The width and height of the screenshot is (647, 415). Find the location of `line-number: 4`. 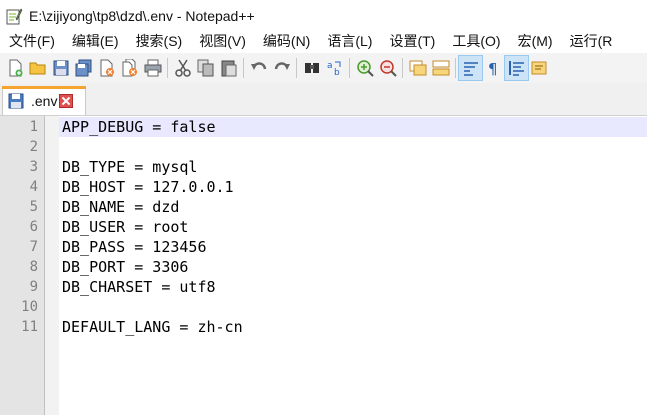

line-number: 4 is located at coordinates (33, 187).